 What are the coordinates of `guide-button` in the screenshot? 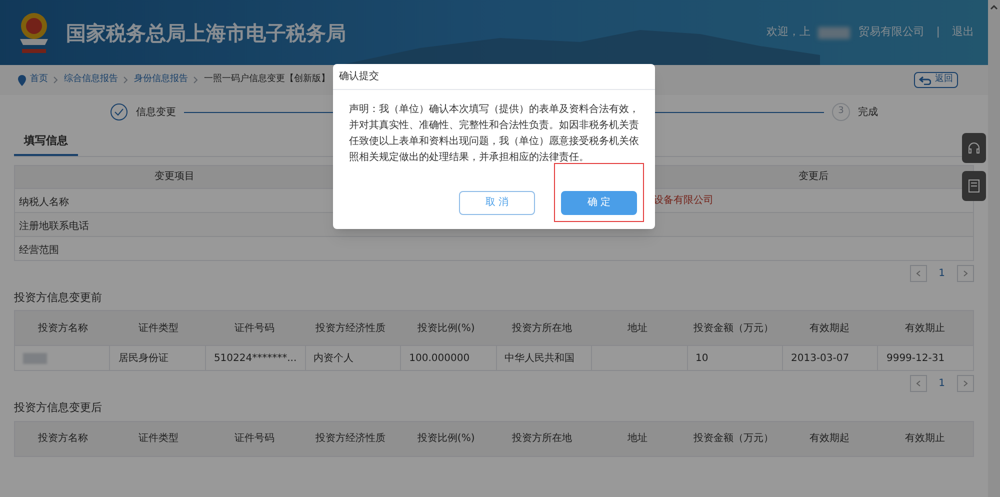 It's located at (974, 186).